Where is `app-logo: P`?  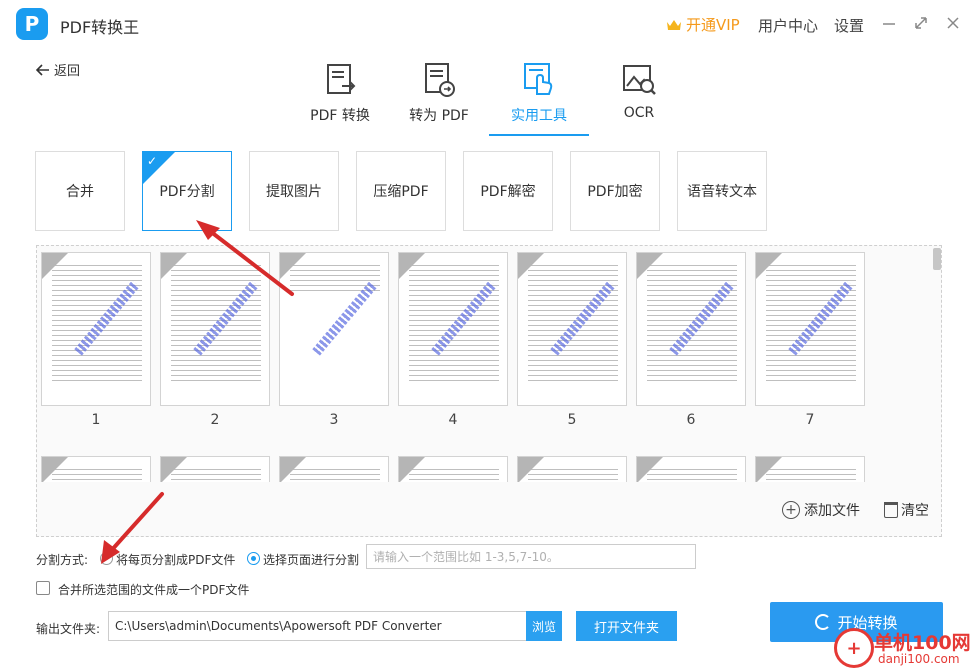 app-logo: P is located at coordinates (32, 24).